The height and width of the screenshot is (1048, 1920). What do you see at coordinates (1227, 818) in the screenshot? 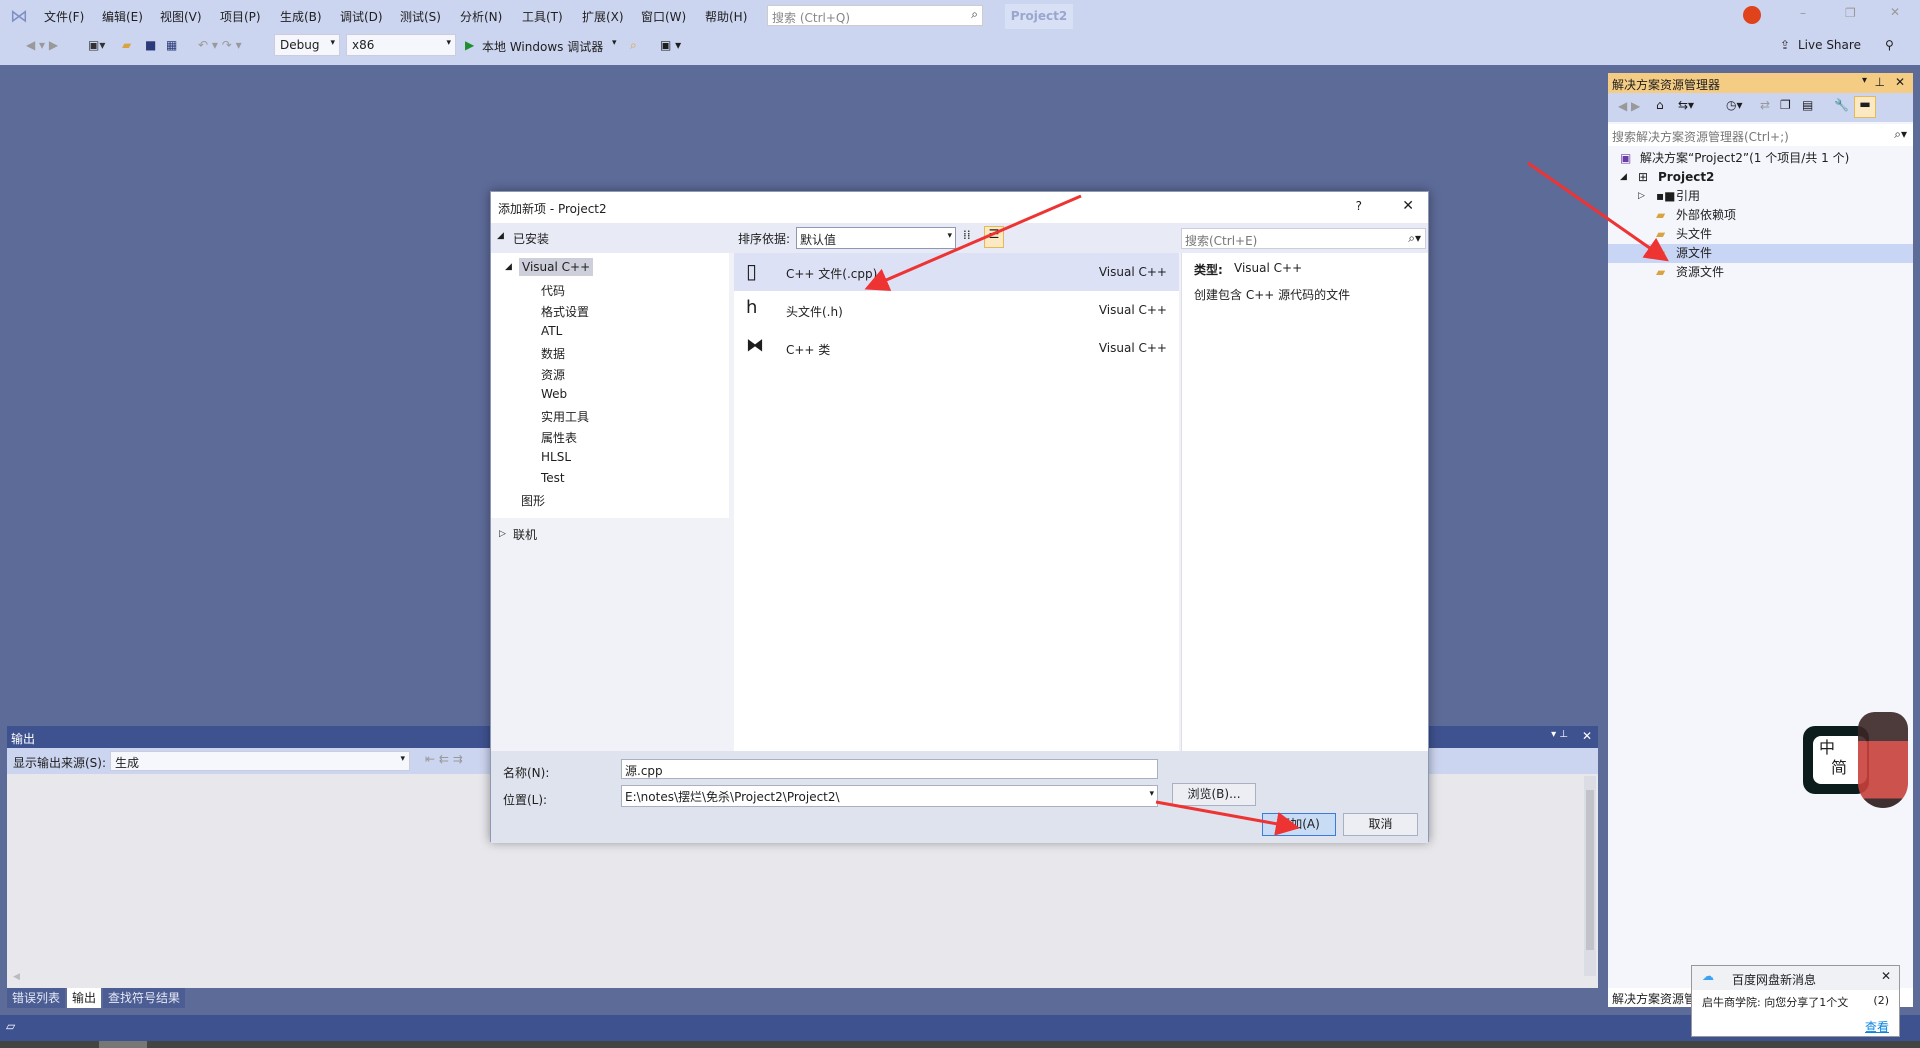
I see `arrow-to-add-button` at bounding box center [1227, 818].